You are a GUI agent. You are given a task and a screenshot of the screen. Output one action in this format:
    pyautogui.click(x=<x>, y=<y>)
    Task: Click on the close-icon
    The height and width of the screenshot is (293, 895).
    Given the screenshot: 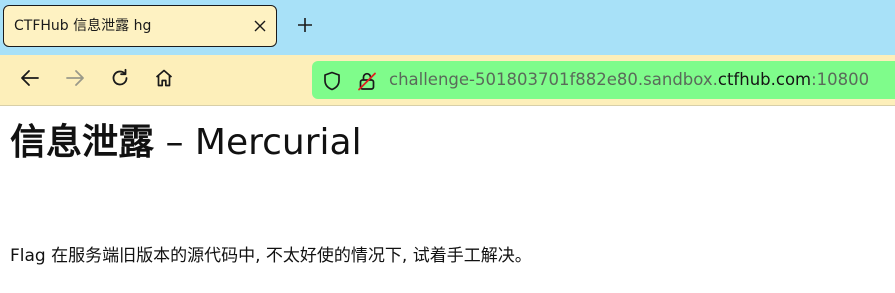 What is the action you would take?
    pyautogui.click(x=260, y=26)
    